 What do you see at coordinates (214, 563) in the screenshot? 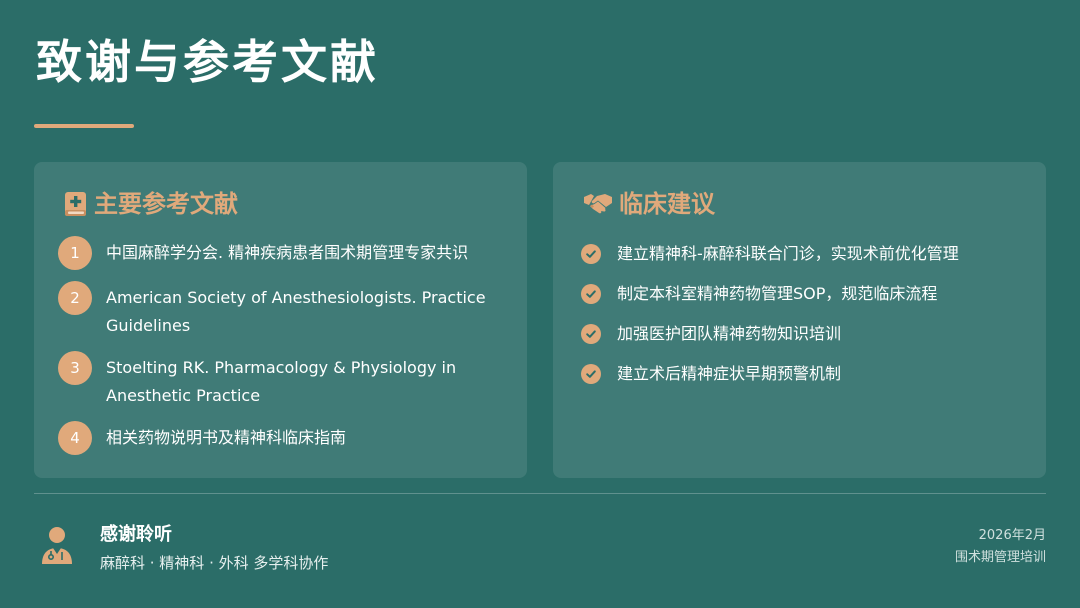
I see `footer-subtitle: 麻醉科 · 精神科 · 外科 多学科协作` at bounding box center [214, 563].